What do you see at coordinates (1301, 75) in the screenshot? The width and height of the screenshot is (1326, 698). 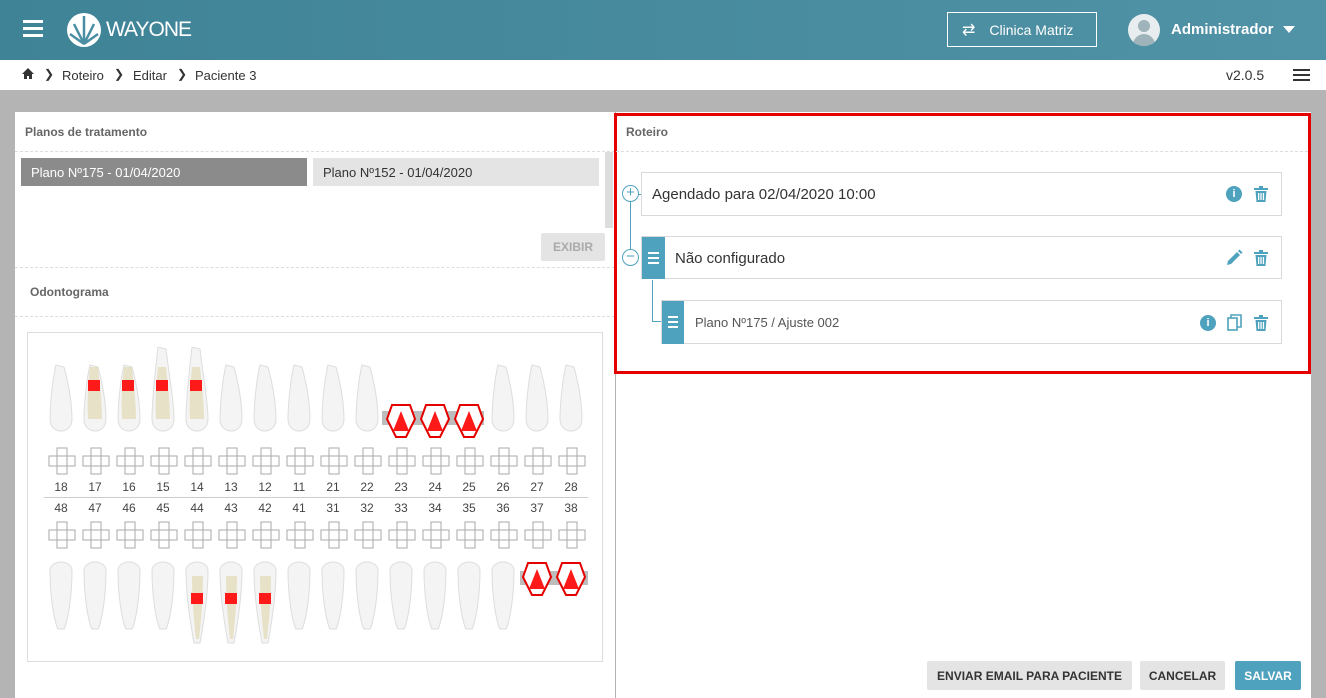 I see `list-view-icon` at bounding box center [1301, 75].